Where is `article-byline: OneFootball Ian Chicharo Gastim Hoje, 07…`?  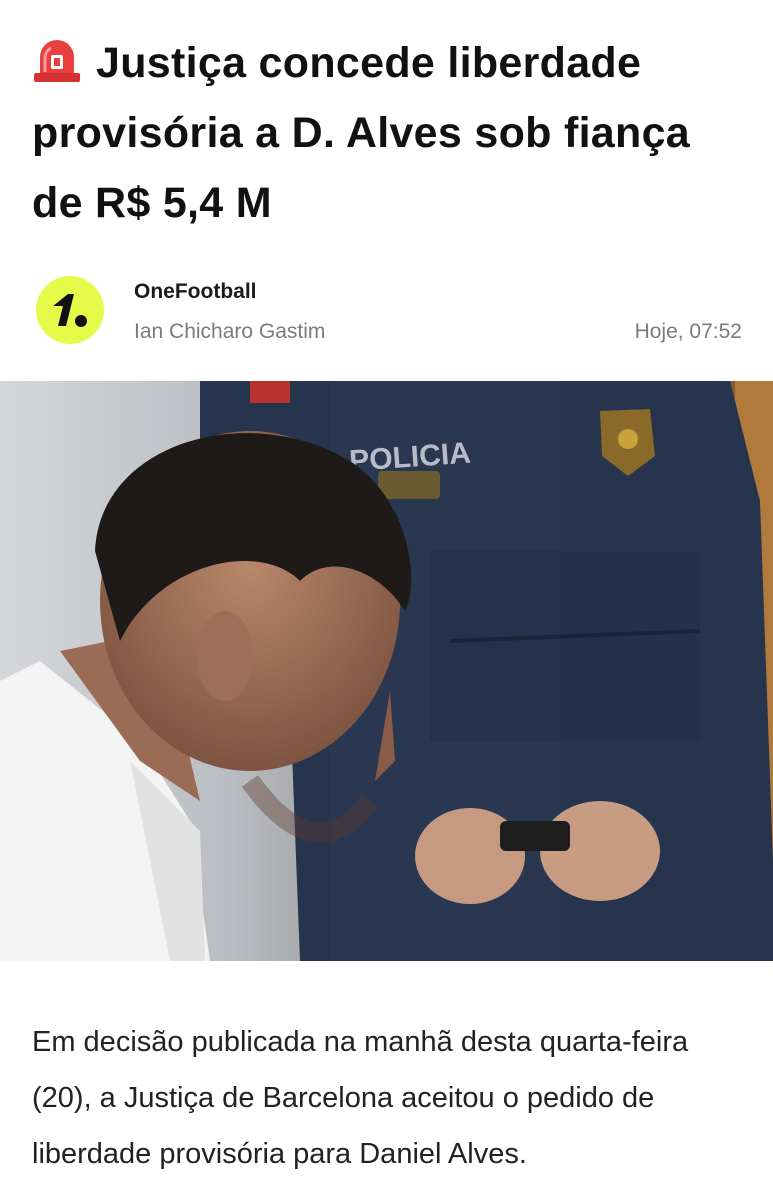
article-byline: OneFootball Ian Chicharo Gastim Hoje, 07… is located at coordinates (389, 311).